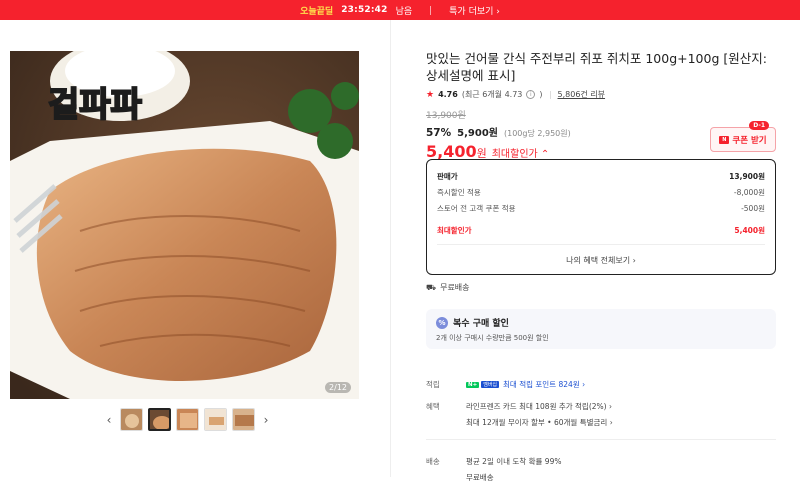 Image resolution: width=800 pixels, height=483 pixels. Describe the element at coordinates (492, 338) in the screenshot. I see `multi-buy-description: 2개 이상 구매시 수량만큼 500원 할인` at that location.